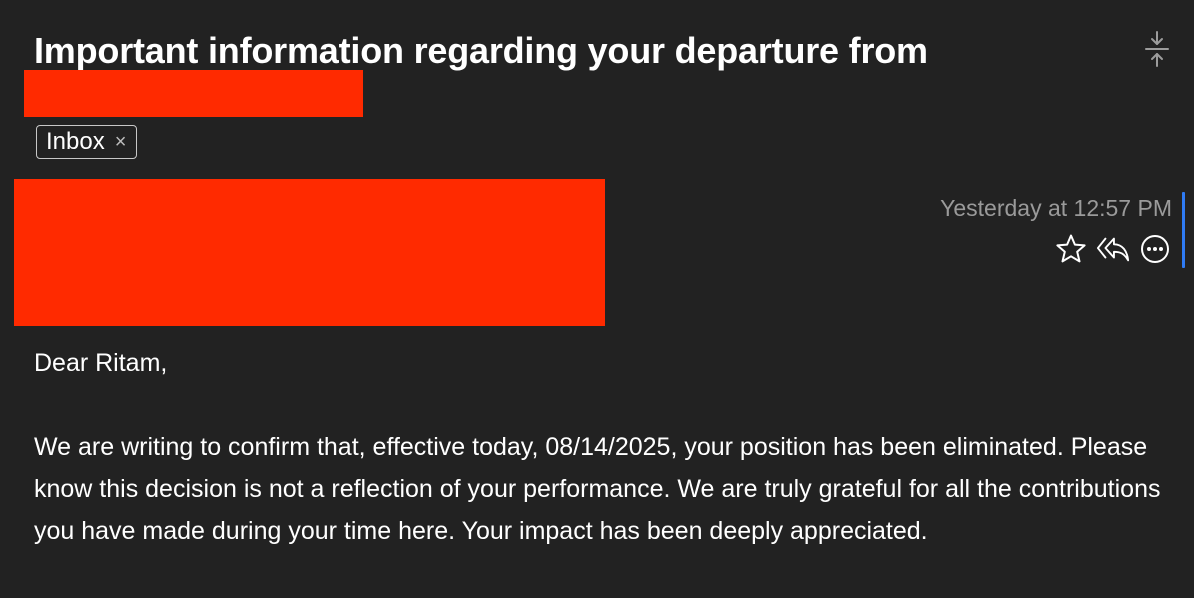 This screenshot has height=598, width=1194. What do you see at coordinates (309, 252) in the screenshot?
I see `redacted-sender-block` at bounding box center [309, 252].